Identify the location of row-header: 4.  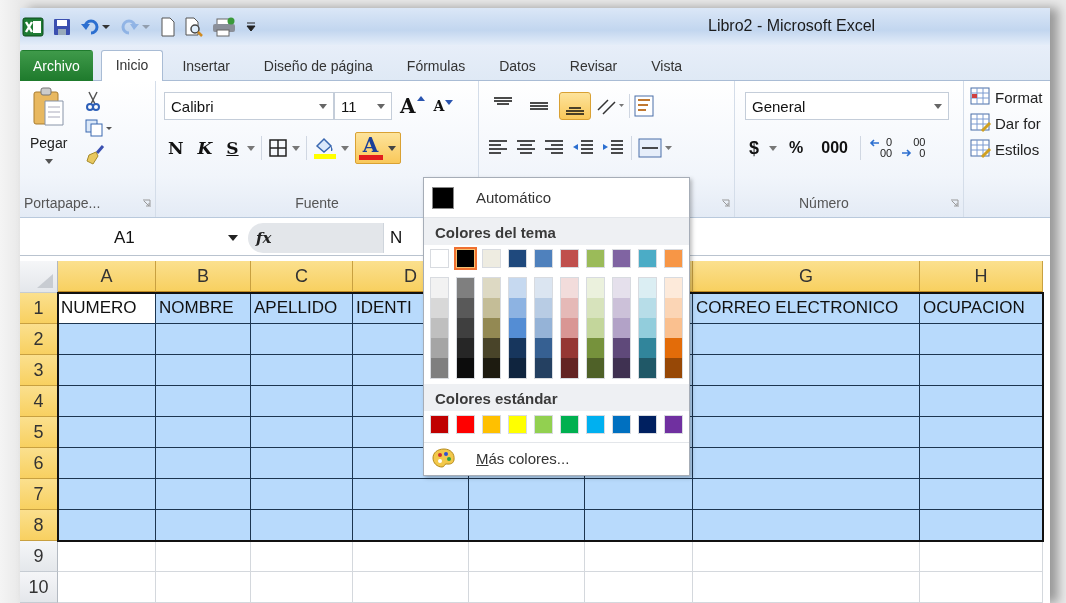
(39, 401).